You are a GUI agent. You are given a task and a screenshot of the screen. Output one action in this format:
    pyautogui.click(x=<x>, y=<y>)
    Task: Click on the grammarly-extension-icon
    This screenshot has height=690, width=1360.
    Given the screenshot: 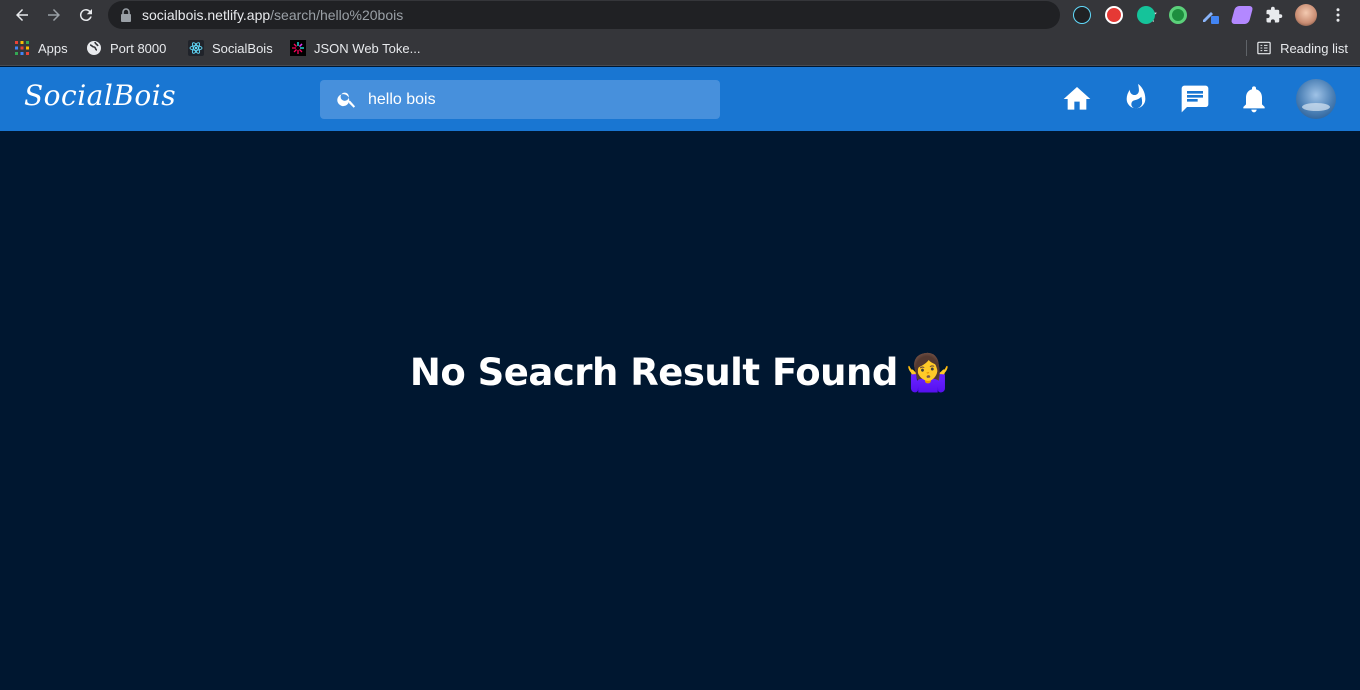 What is the action you would take?
    pyautogui.click(x=1146, y=15)
    